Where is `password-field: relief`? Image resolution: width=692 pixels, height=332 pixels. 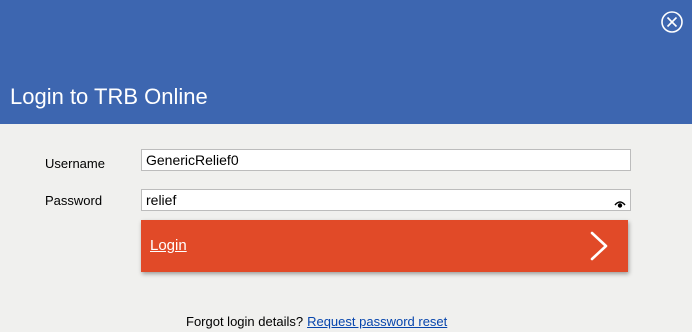 password-field: relief is located at coordinates (386, 200).